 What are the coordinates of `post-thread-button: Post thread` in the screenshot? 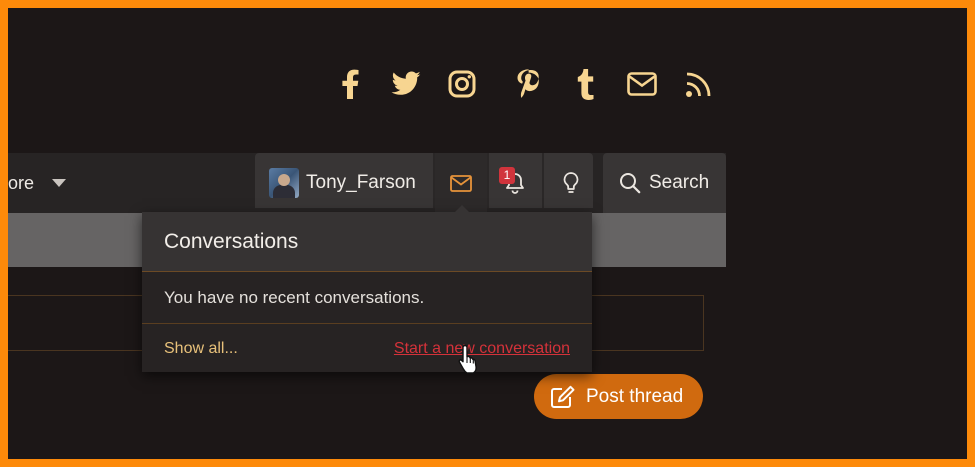 It's located at (618, 396).